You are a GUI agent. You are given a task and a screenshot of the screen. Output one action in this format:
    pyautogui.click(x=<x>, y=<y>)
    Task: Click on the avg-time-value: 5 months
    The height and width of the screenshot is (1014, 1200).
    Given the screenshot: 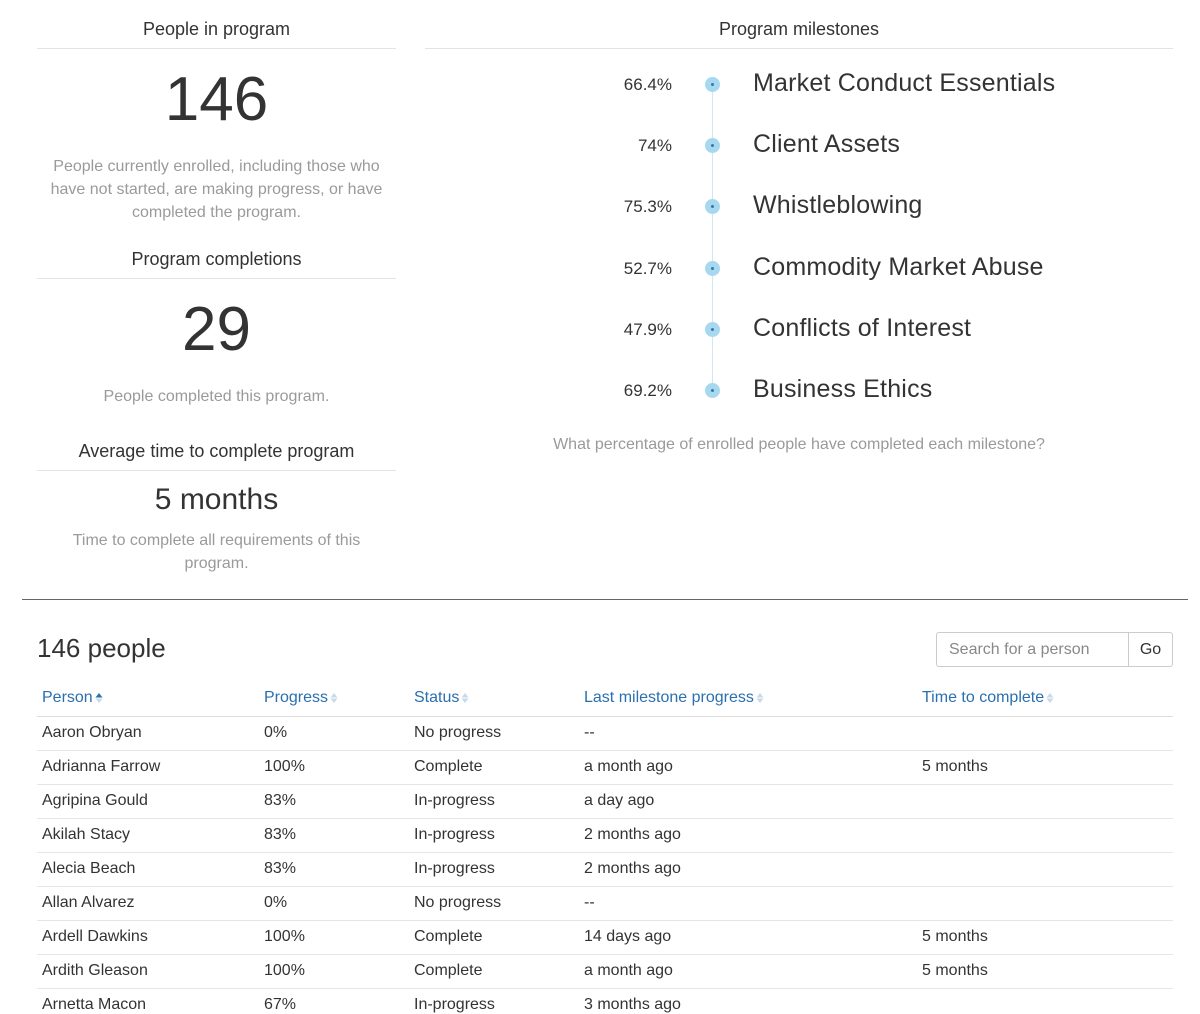 What is the action you would take?
    pyautogui.click(x=216, y=499)
    